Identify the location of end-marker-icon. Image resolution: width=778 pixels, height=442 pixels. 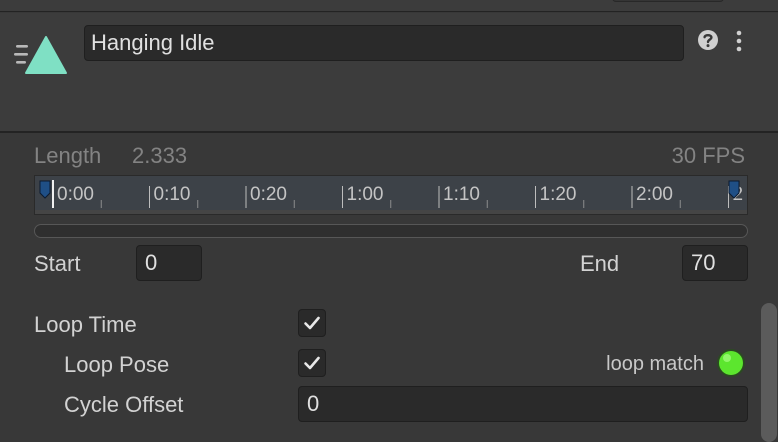
(734, 192).